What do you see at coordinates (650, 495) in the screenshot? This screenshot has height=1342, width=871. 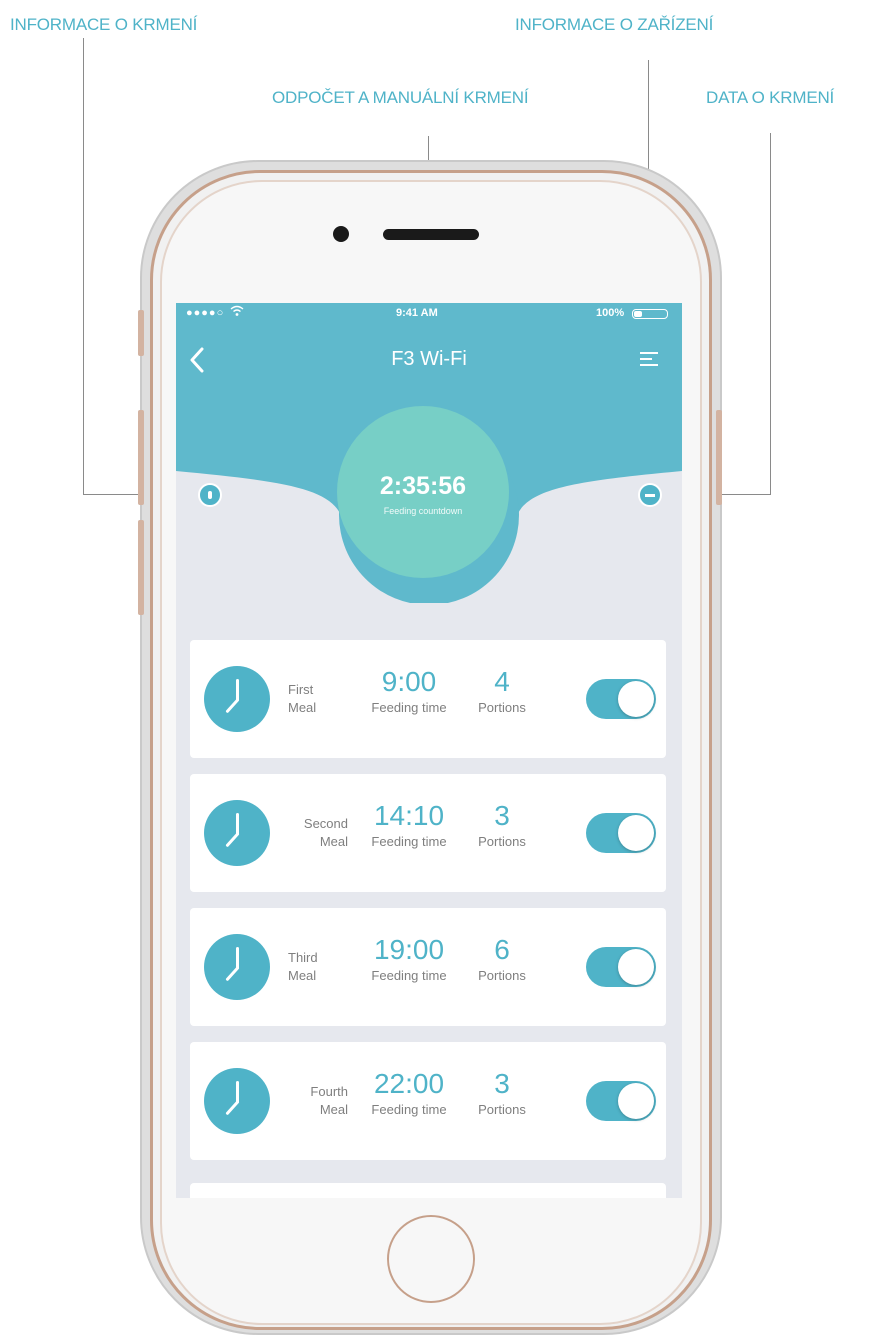 I see `feeding-data-button` at bounding box center [650, 495].